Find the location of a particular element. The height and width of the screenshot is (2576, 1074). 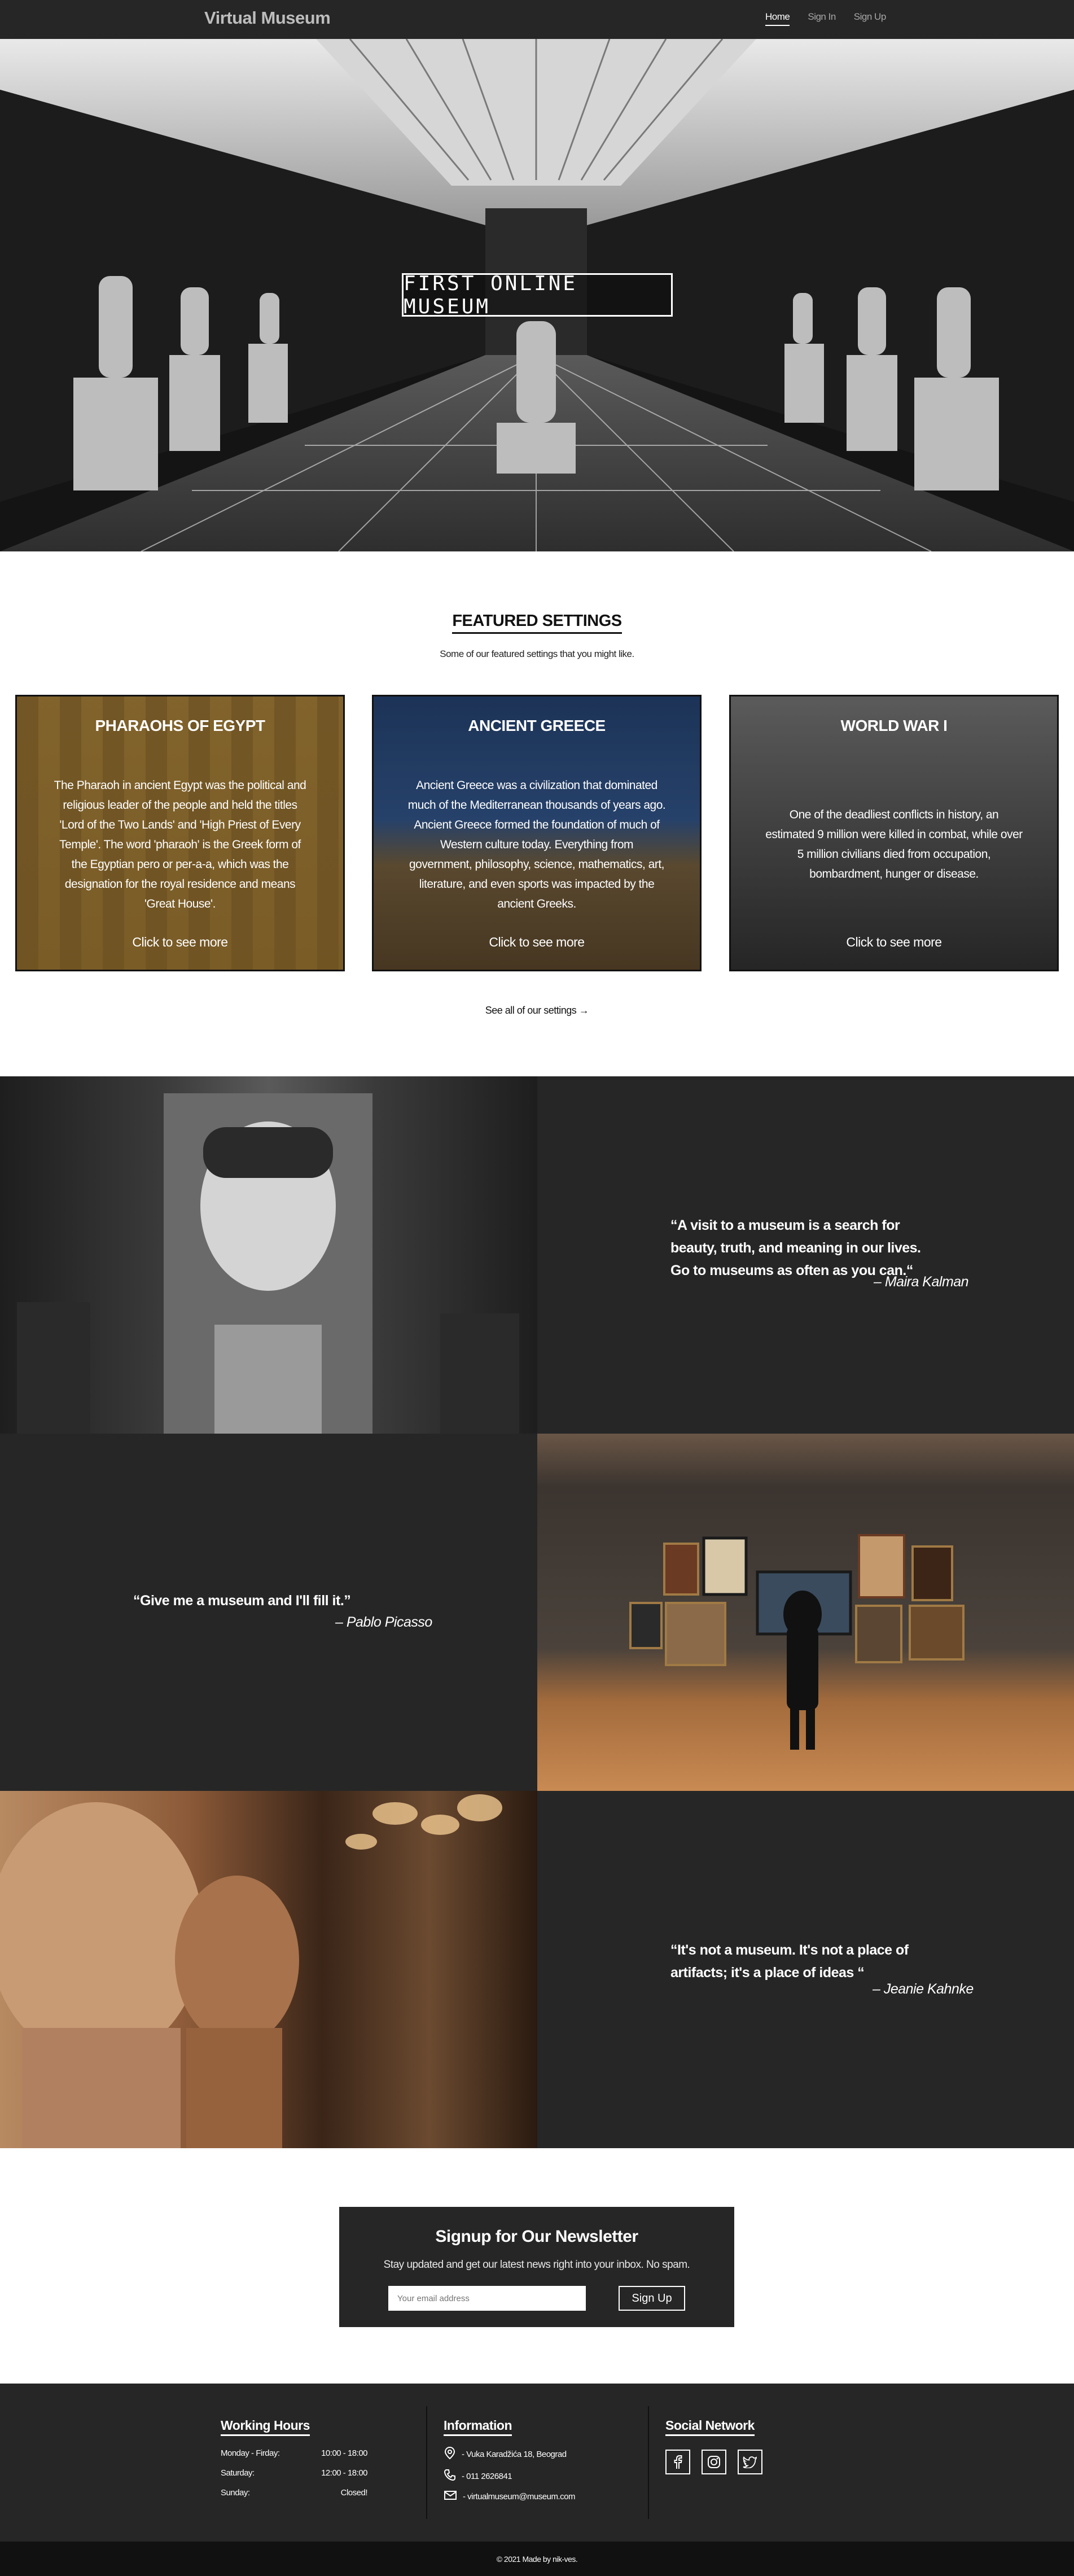

hours-day: Monday - Firday: is located at coordinates (250, 2453).